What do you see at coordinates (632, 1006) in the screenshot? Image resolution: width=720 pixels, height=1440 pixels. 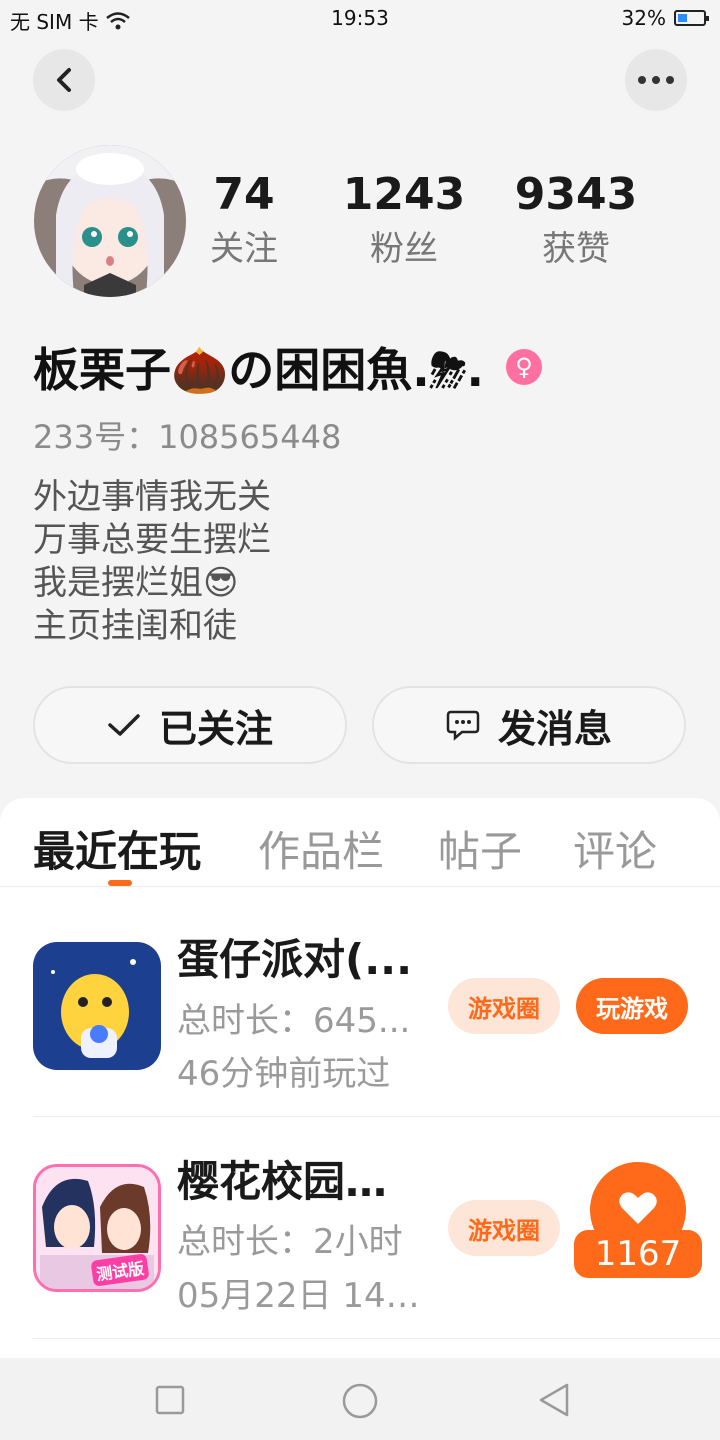 I see `play-game-button: 玩游戏` at bounding box center [632, 1006].